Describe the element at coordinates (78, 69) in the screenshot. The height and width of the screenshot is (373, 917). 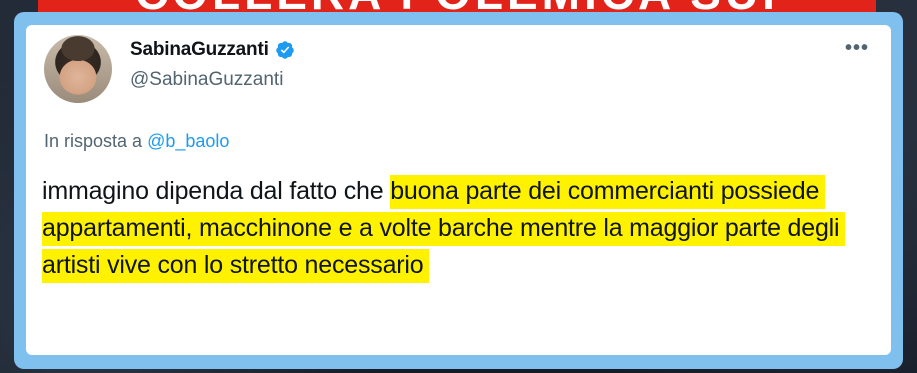
I see `avatar` at that location.